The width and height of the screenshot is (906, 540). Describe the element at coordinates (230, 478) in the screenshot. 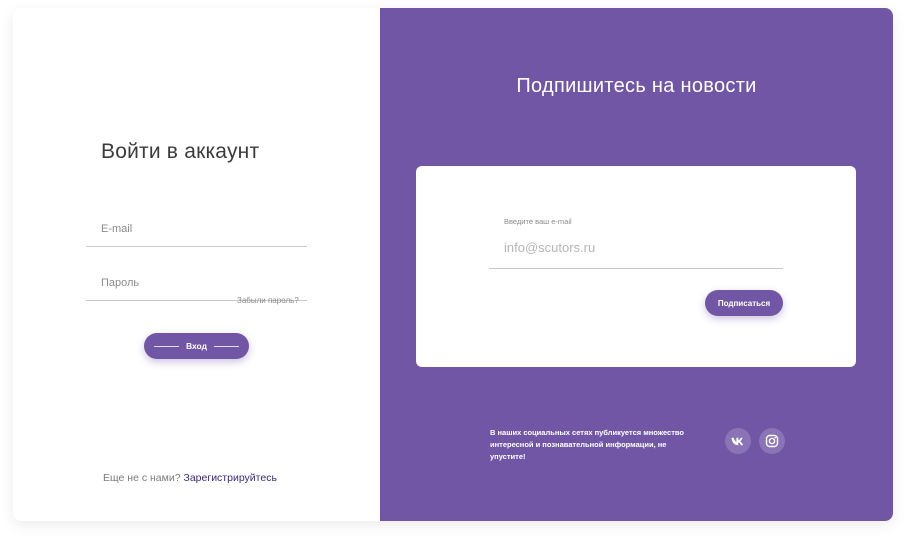

I see `register-link: Зарегистрируйтесь` at that location.